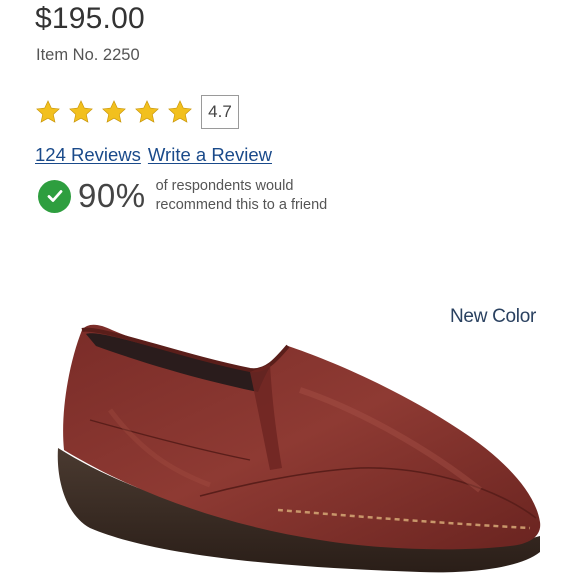  Describe the element at coordinates (90, 18) in the screenshot. I see `product-price: $195.00` at that location.